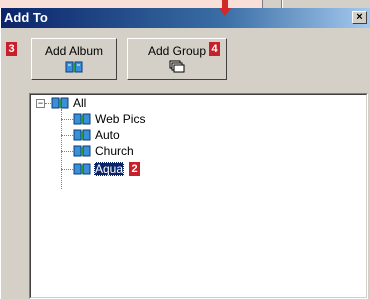 Image resolution: width=370 pixels, height=299 pixels. I want to click on tree-node-label: All, so click(80, 103).